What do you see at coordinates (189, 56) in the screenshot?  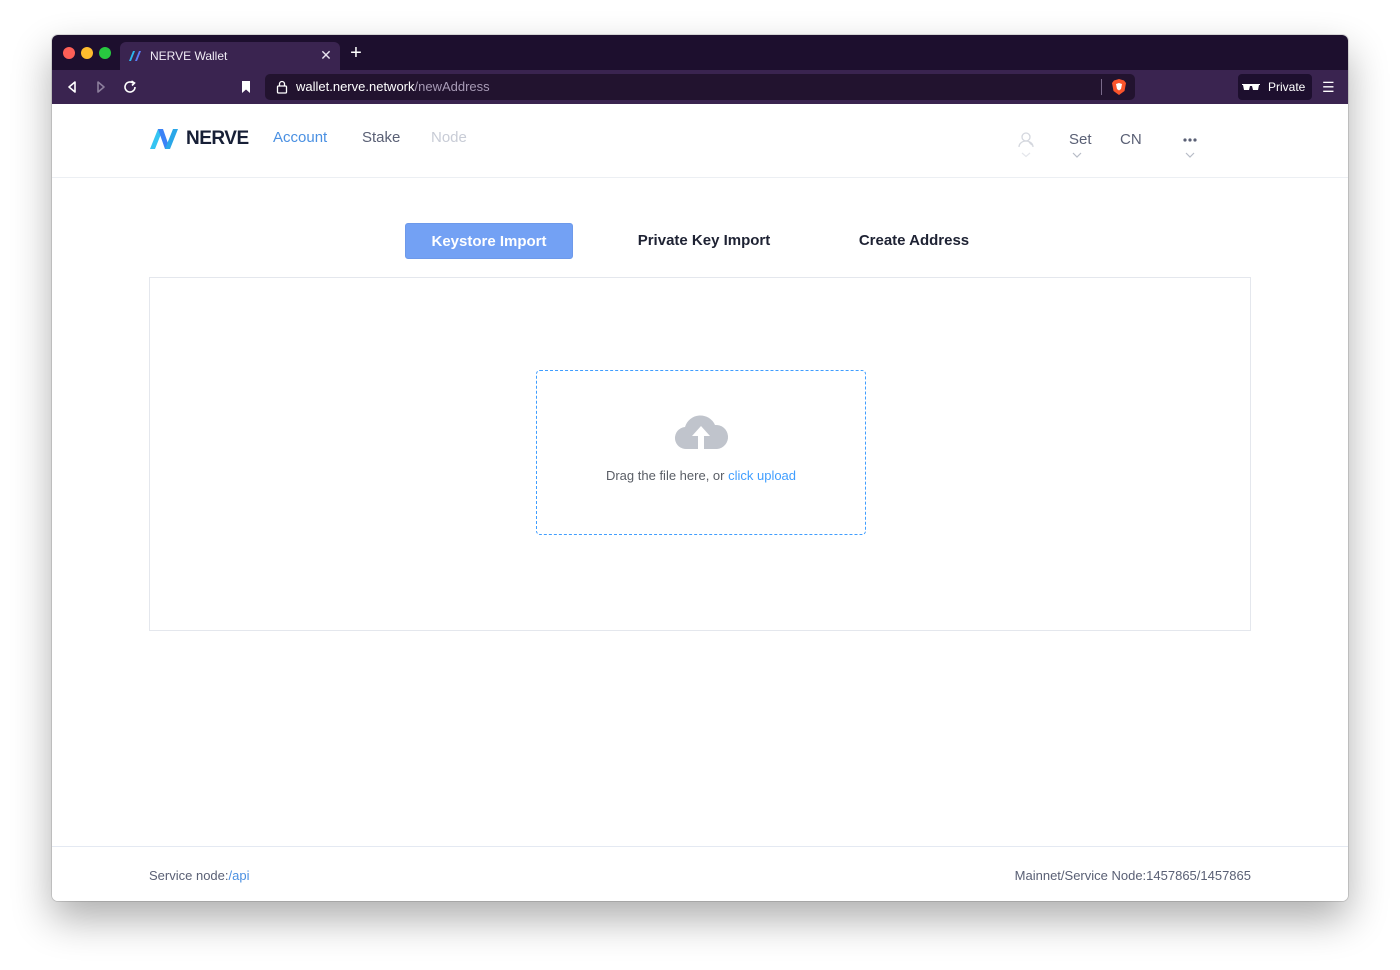 I see `tab-title: NERVE Wallet` at bounding box center [189, 56].